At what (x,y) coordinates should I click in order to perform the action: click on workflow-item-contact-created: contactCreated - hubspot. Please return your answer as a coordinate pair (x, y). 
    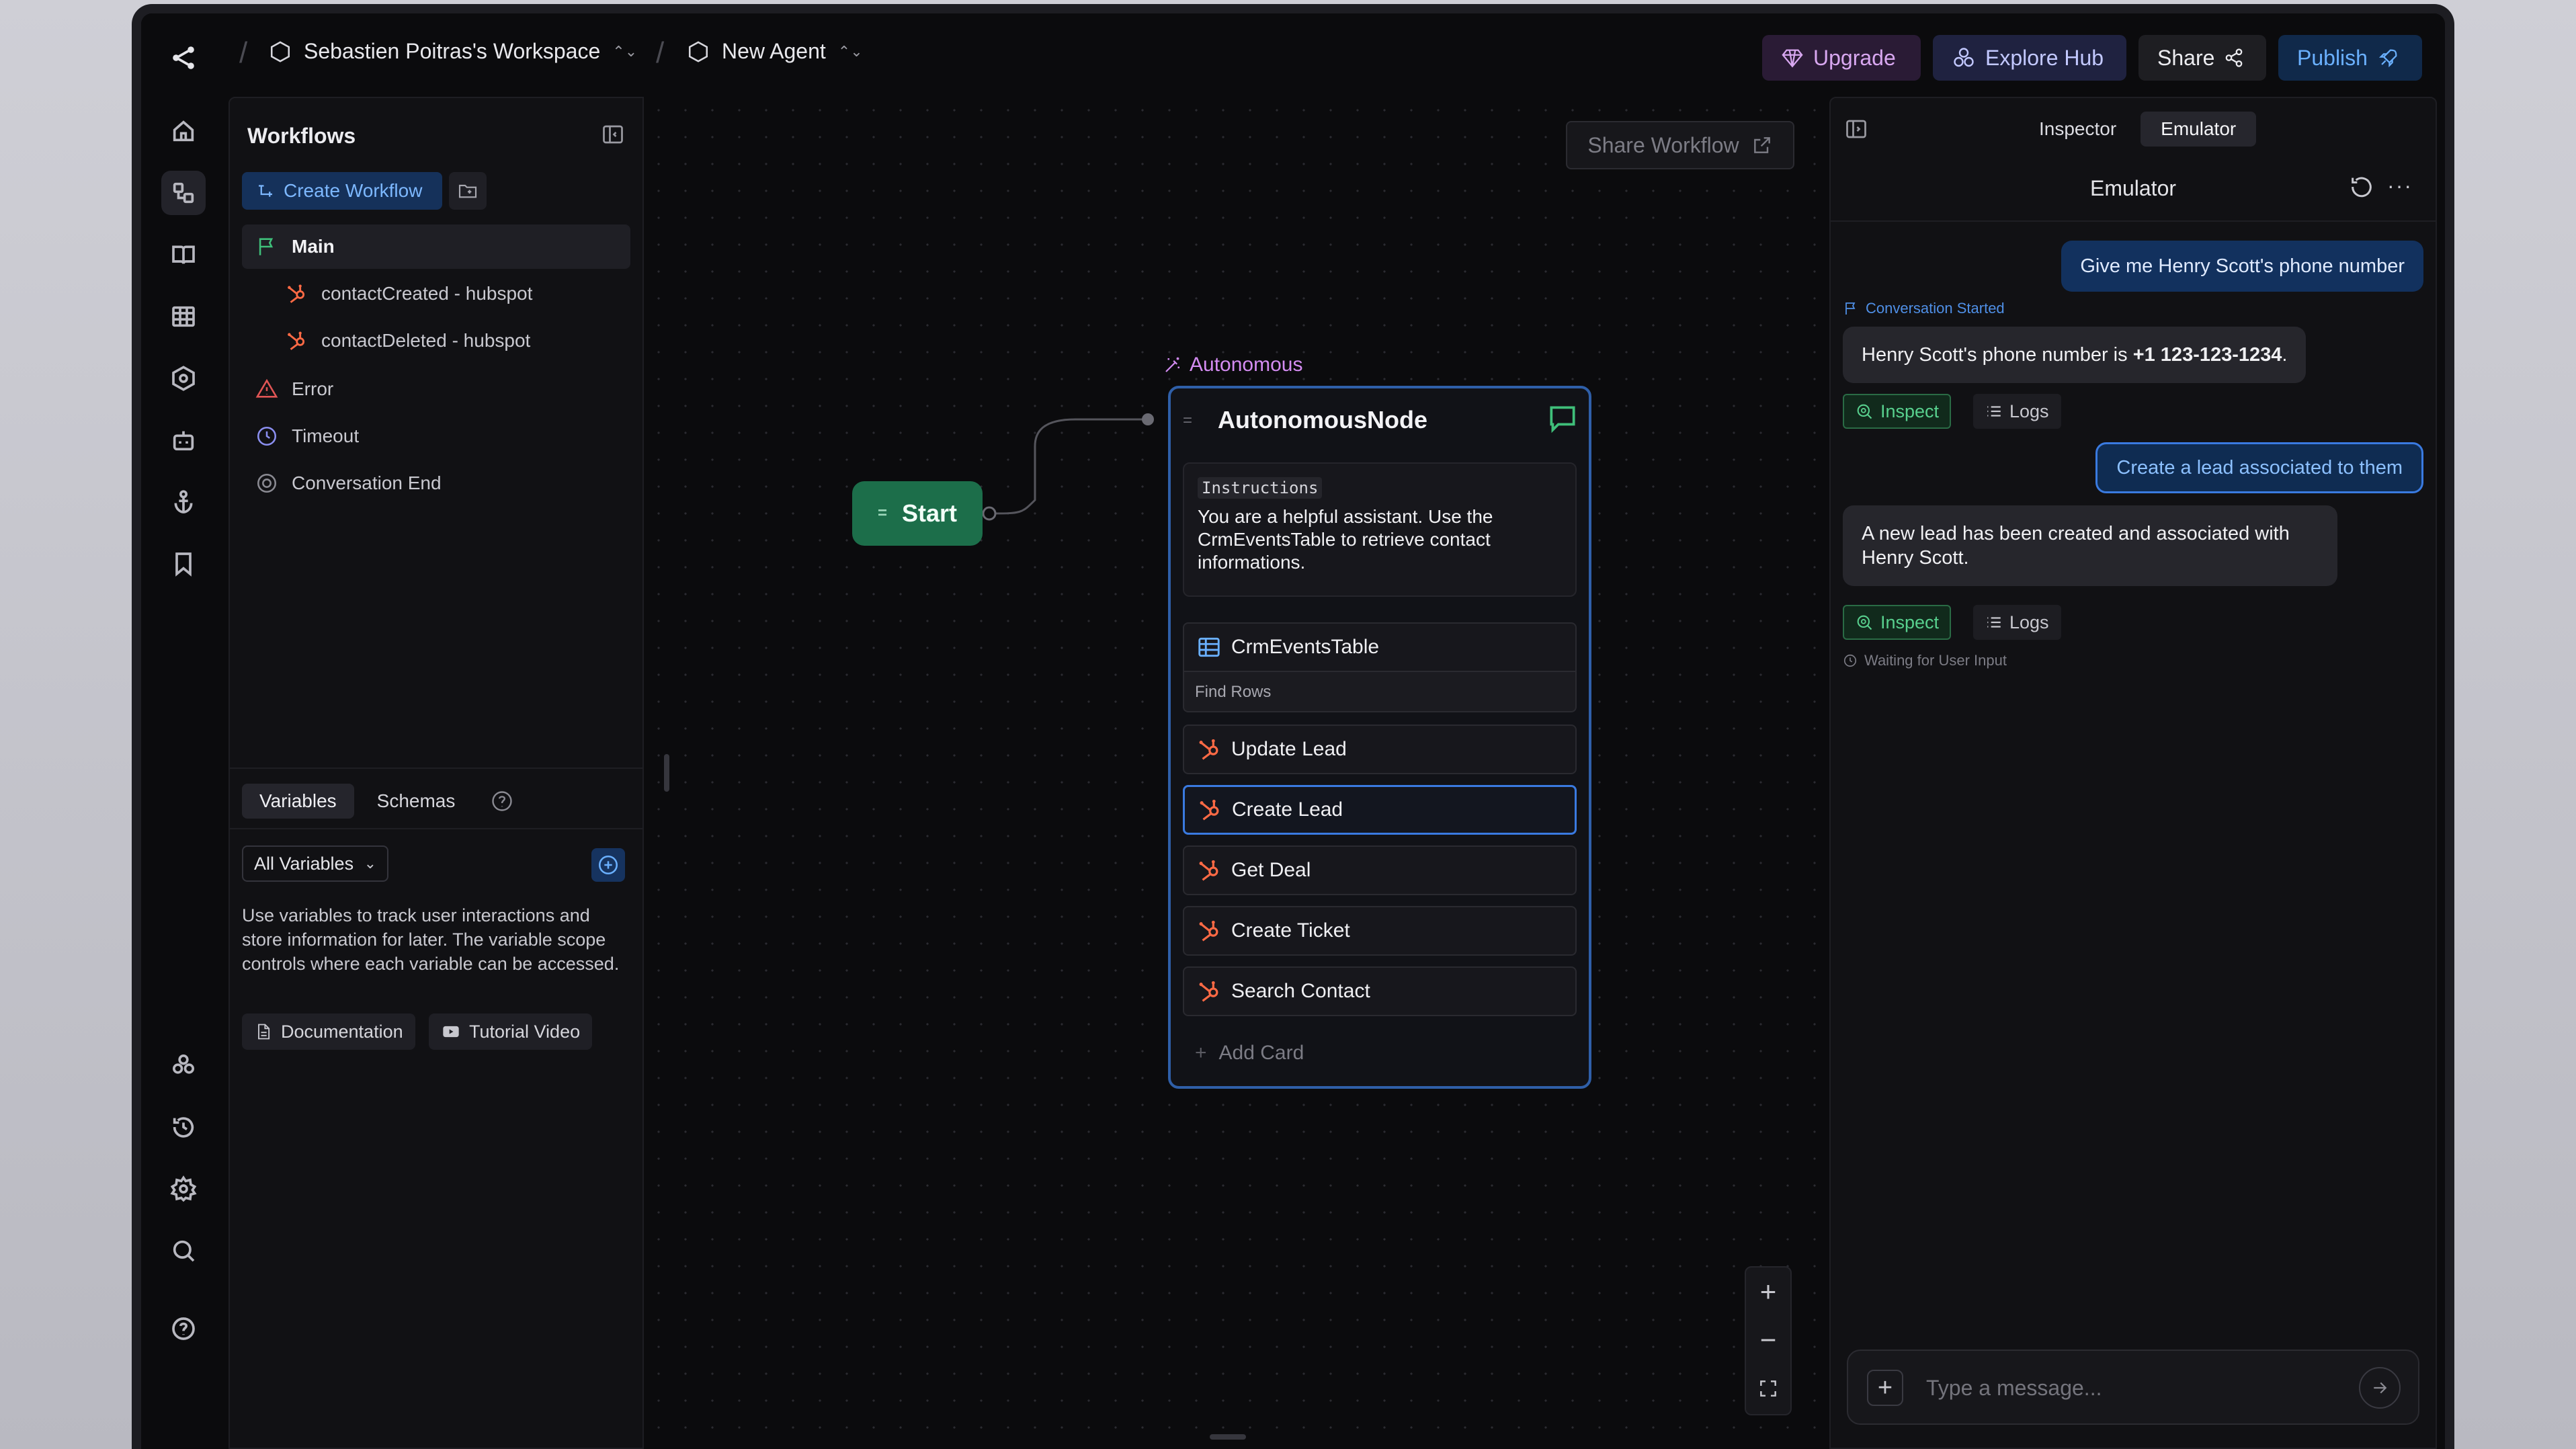
    Looking at the image, I should click on (436, 294).